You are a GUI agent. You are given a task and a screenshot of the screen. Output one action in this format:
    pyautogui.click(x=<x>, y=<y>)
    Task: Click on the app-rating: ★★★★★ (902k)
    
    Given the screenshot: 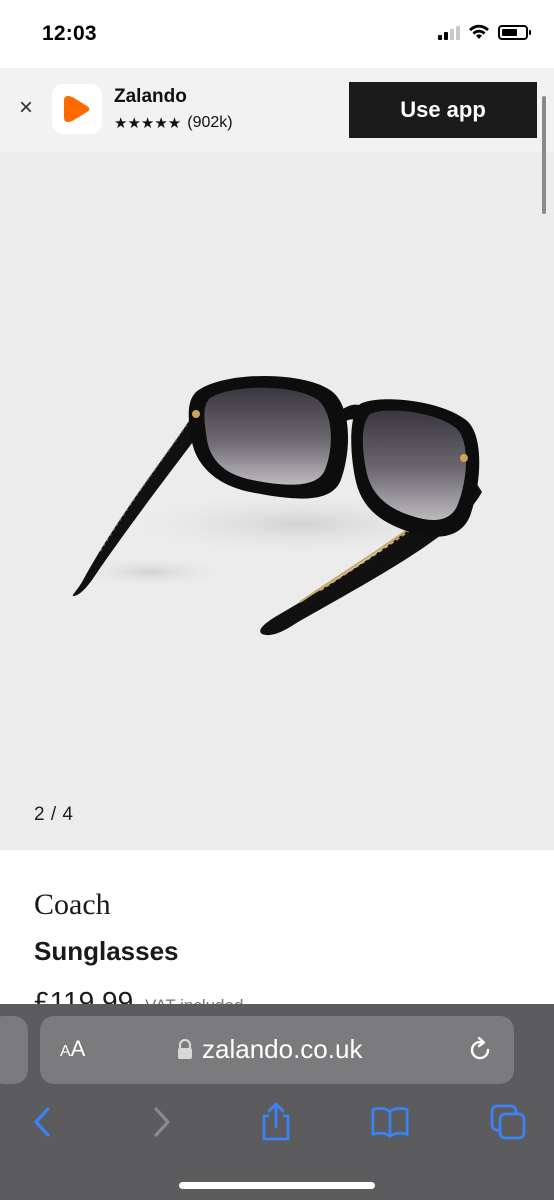 What is the action you would take?
    pyautogui.click(x=173, y=123)
    